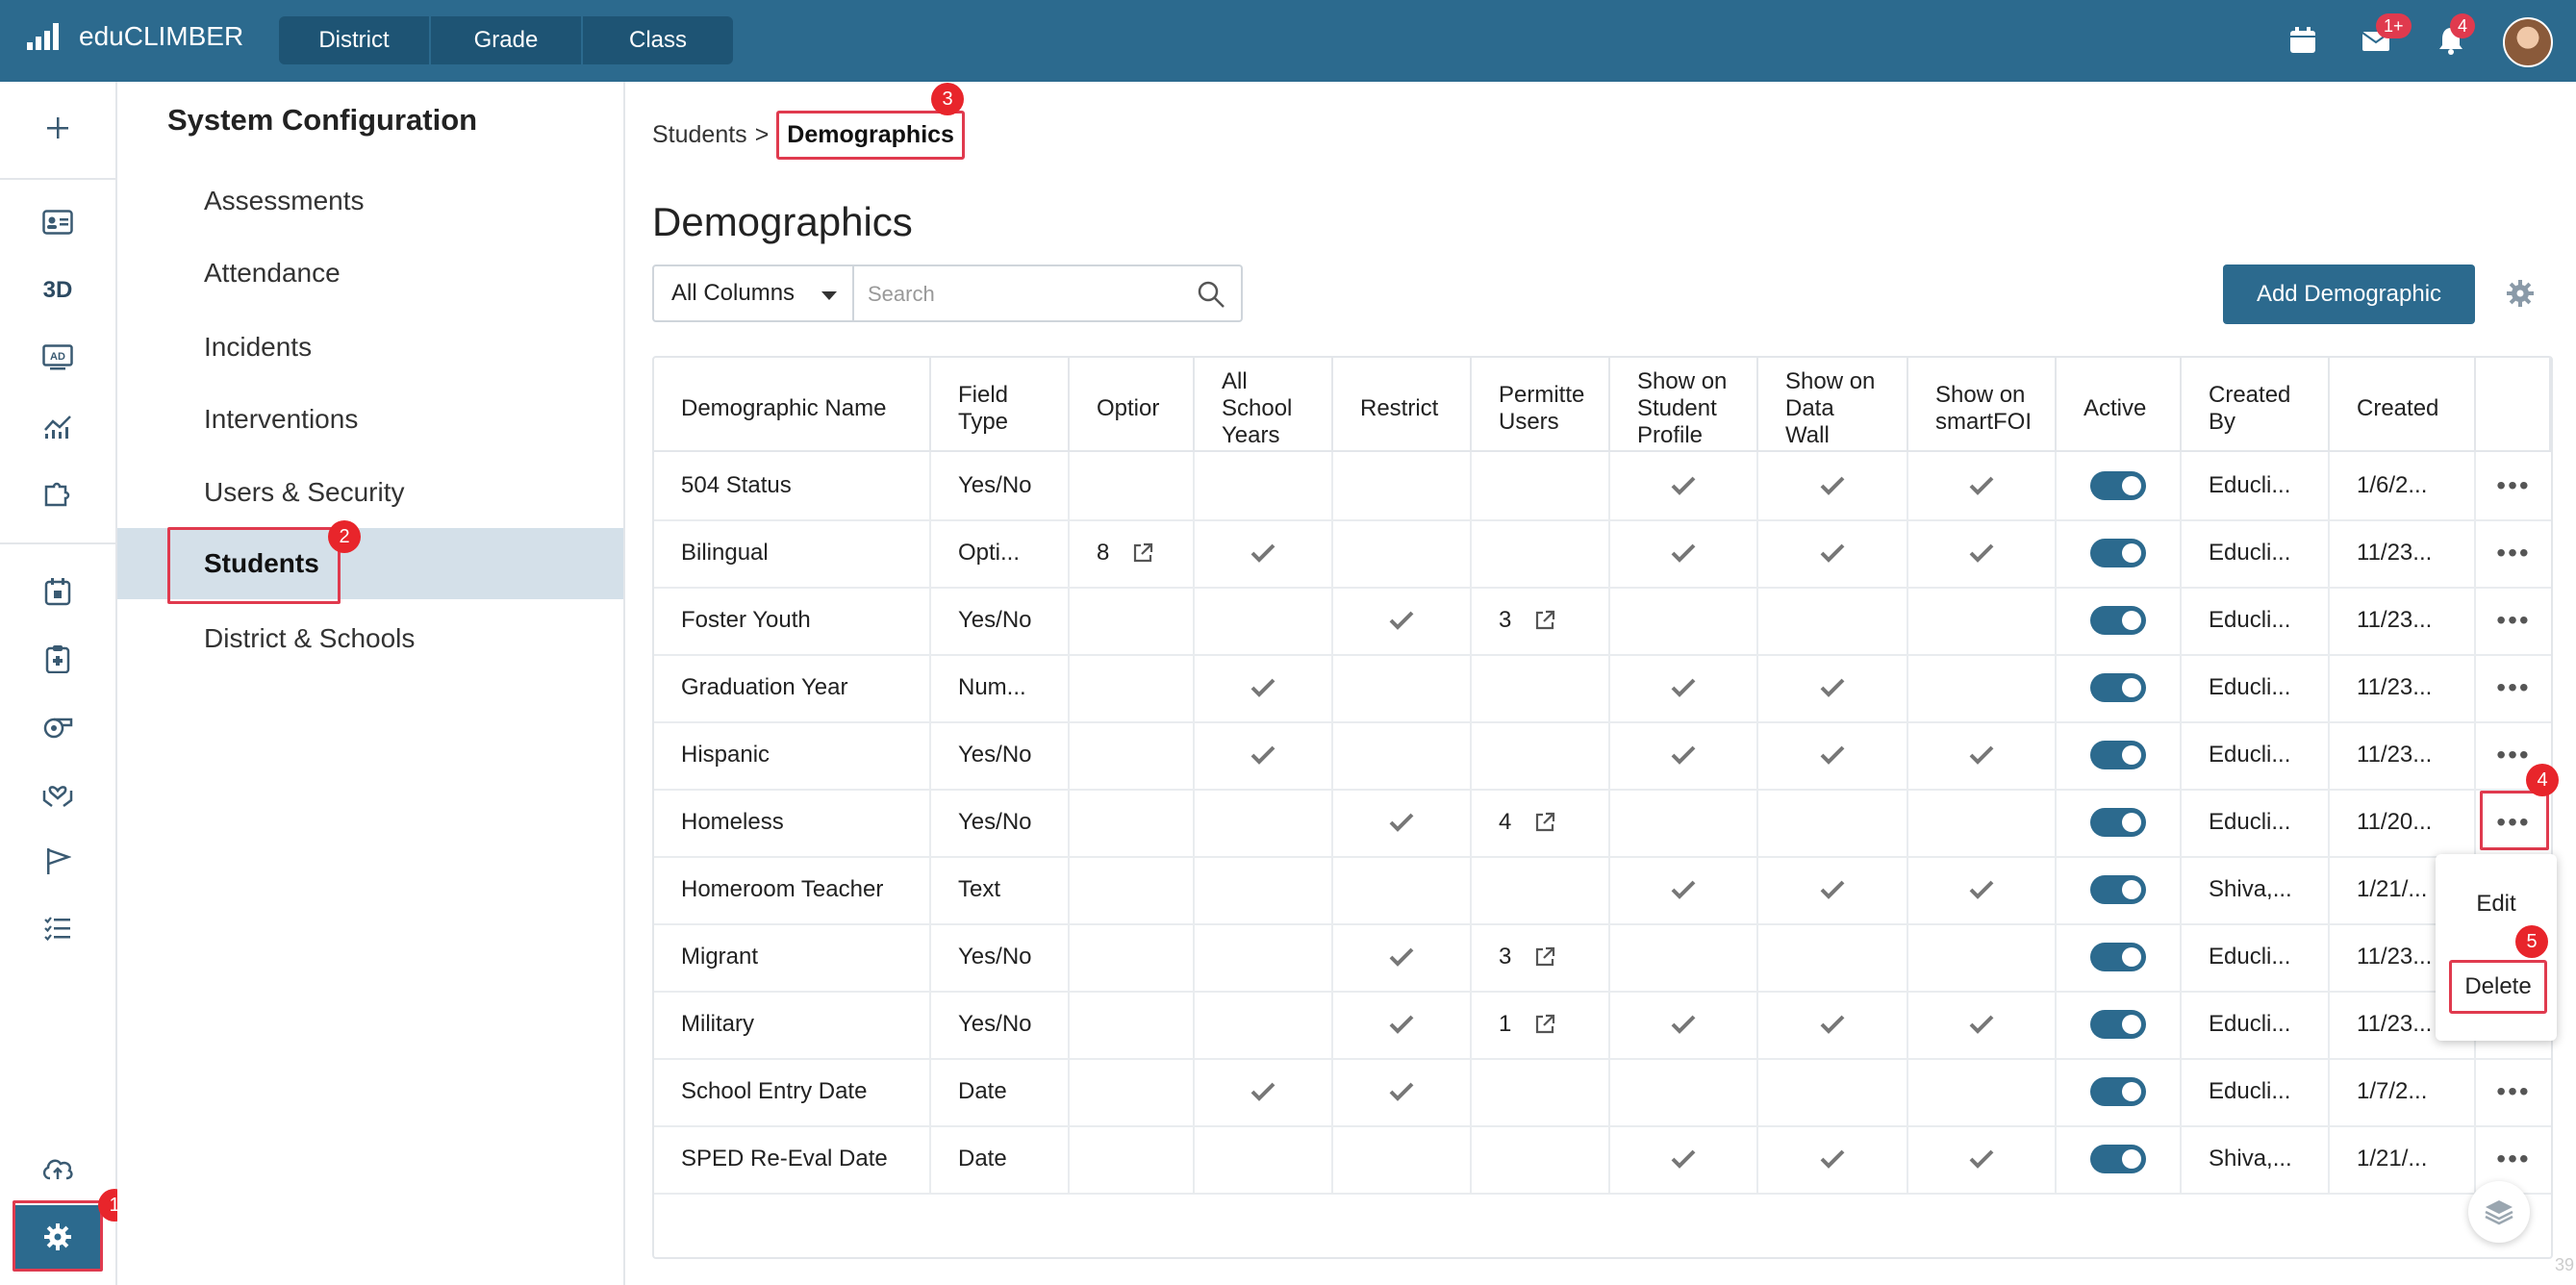  Describe the element at coordinates (2120, 404) in the screenshot. I see `header-col-active: Active` at that location.